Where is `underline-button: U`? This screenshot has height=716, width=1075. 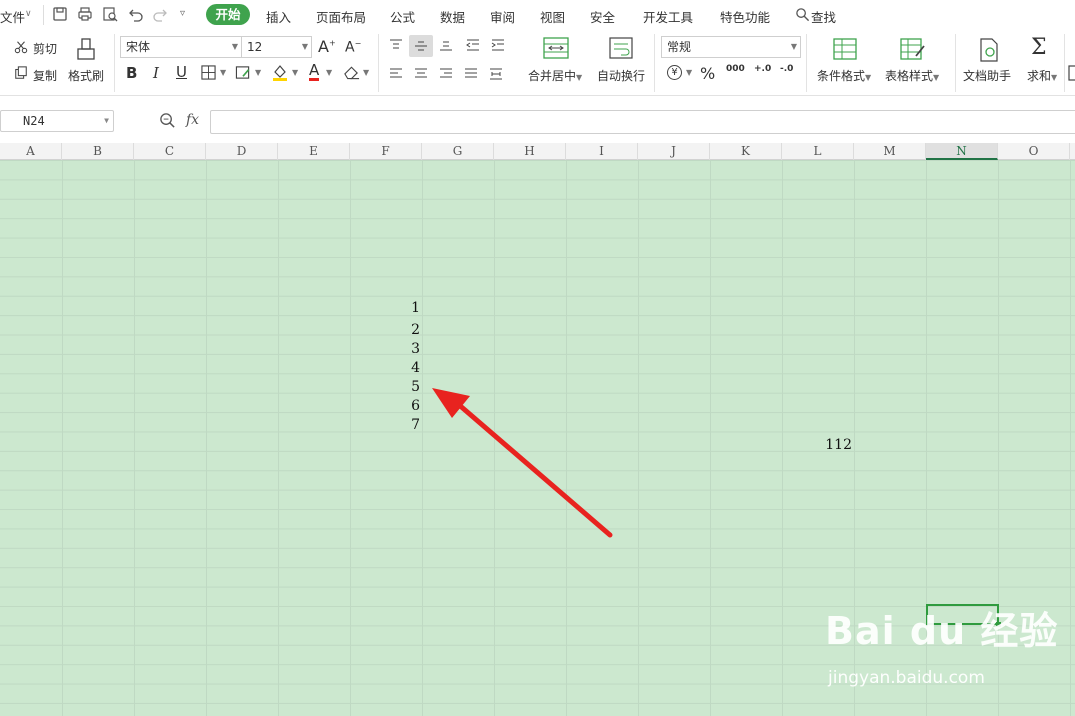 underline-button: U is located at coordinates (181, 72).